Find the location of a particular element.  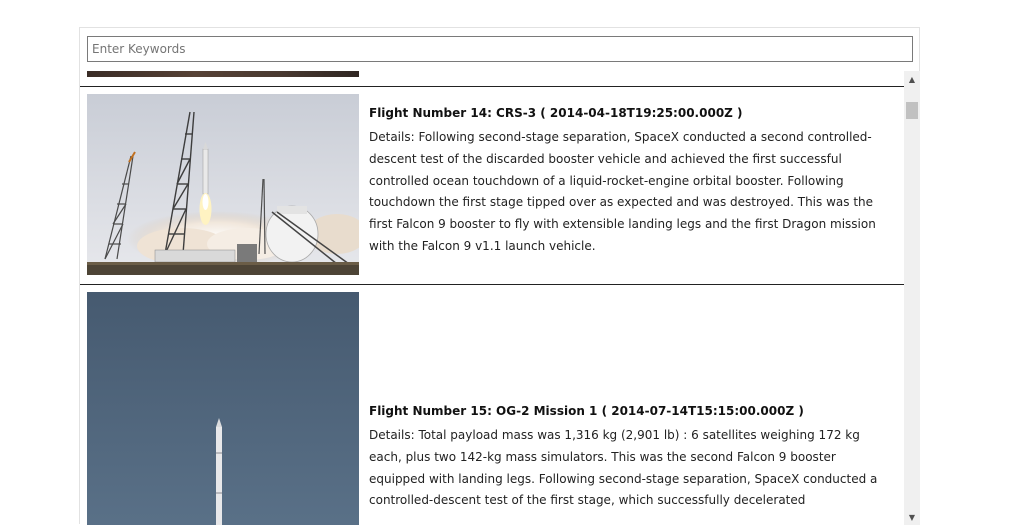

scroll-up-arrow-icon: ▲ is located at coordinates (912, 79).